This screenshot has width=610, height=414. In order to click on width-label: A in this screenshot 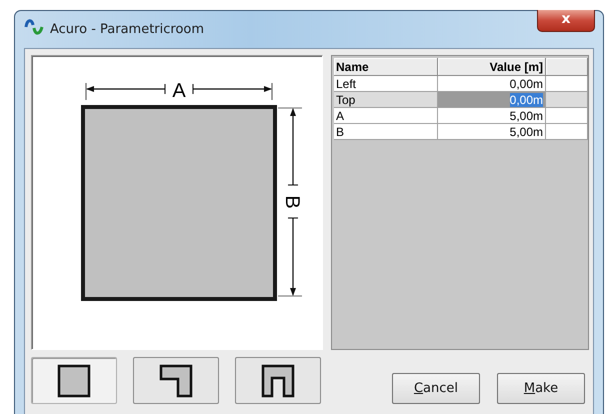, I will do `click(179, 91)`.